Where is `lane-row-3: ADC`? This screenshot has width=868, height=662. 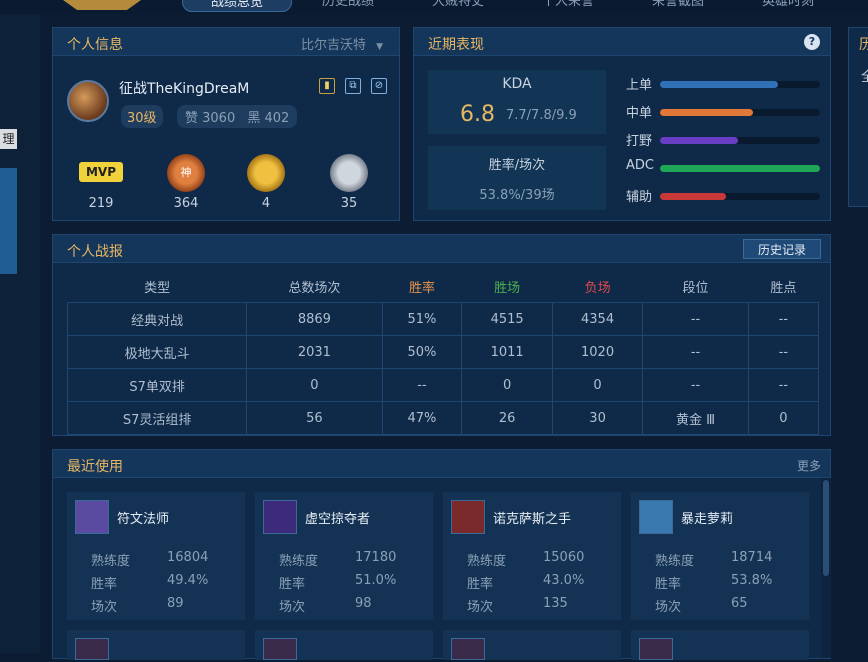
lane-row-3: ADC is located at coordinates (724, 168).